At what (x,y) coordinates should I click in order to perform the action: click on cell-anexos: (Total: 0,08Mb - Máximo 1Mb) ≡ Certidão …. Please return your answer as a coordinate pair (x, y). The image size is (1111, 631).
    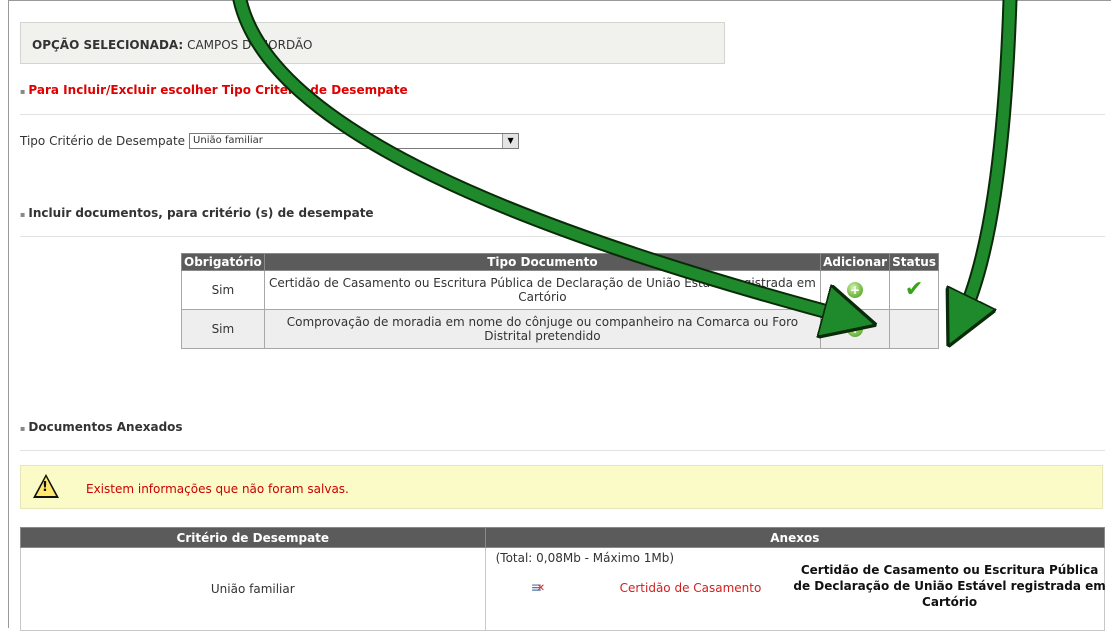
    Looking at the image, I should click on (795, 589).